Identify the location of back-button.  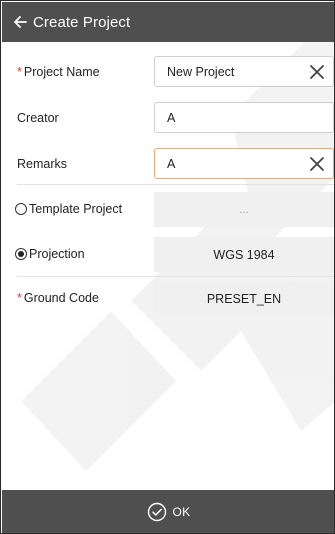
(15, 22).